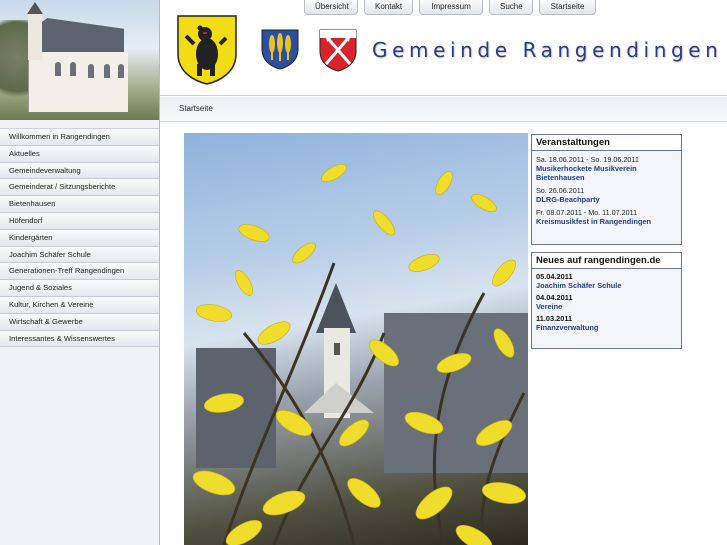  What do you see at coordinates (79, 288) in the screenshot?
I see `sidebar-item-jugend-soziales: Jugend & Soziales` at bounding box center [79, 288].